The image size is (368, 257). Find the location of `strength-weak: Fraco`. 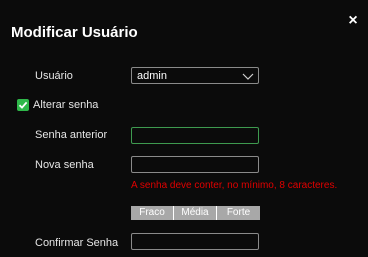

strength-weak: Fraco is located at coordinates (152, 213).